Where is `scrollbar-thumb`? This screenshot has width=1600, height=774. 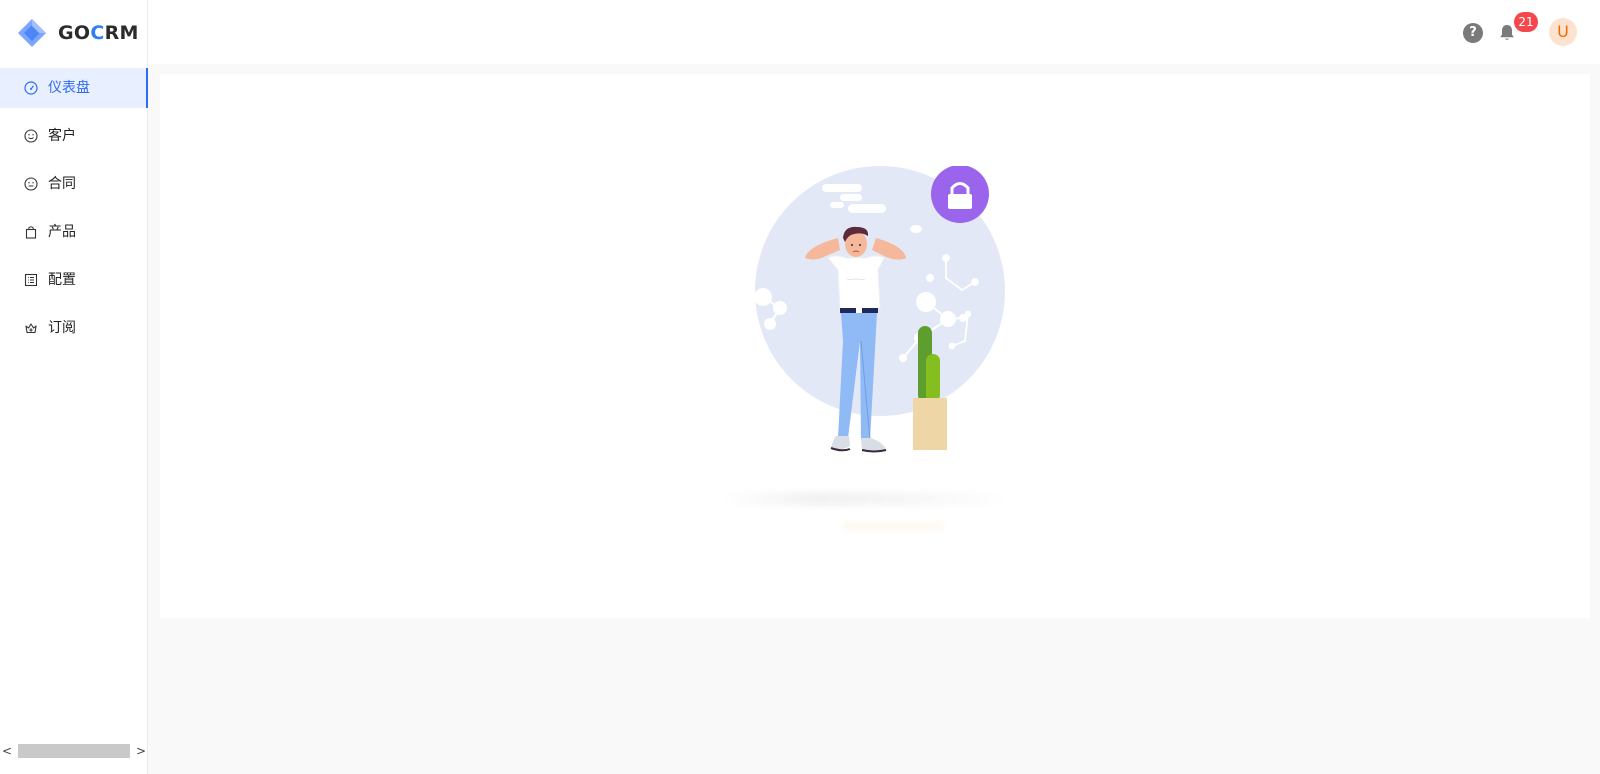
scrollbar-thumb is located at coordinates (74, 751).